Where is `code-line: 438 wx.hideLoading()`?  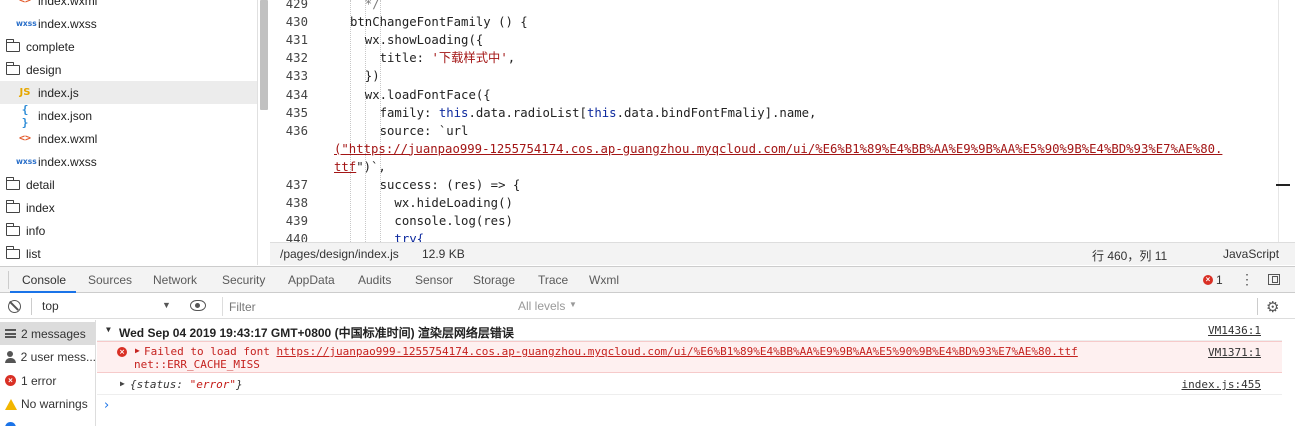 code-line: 438 wx.hideLoading() is located at coordinates (775, 203).